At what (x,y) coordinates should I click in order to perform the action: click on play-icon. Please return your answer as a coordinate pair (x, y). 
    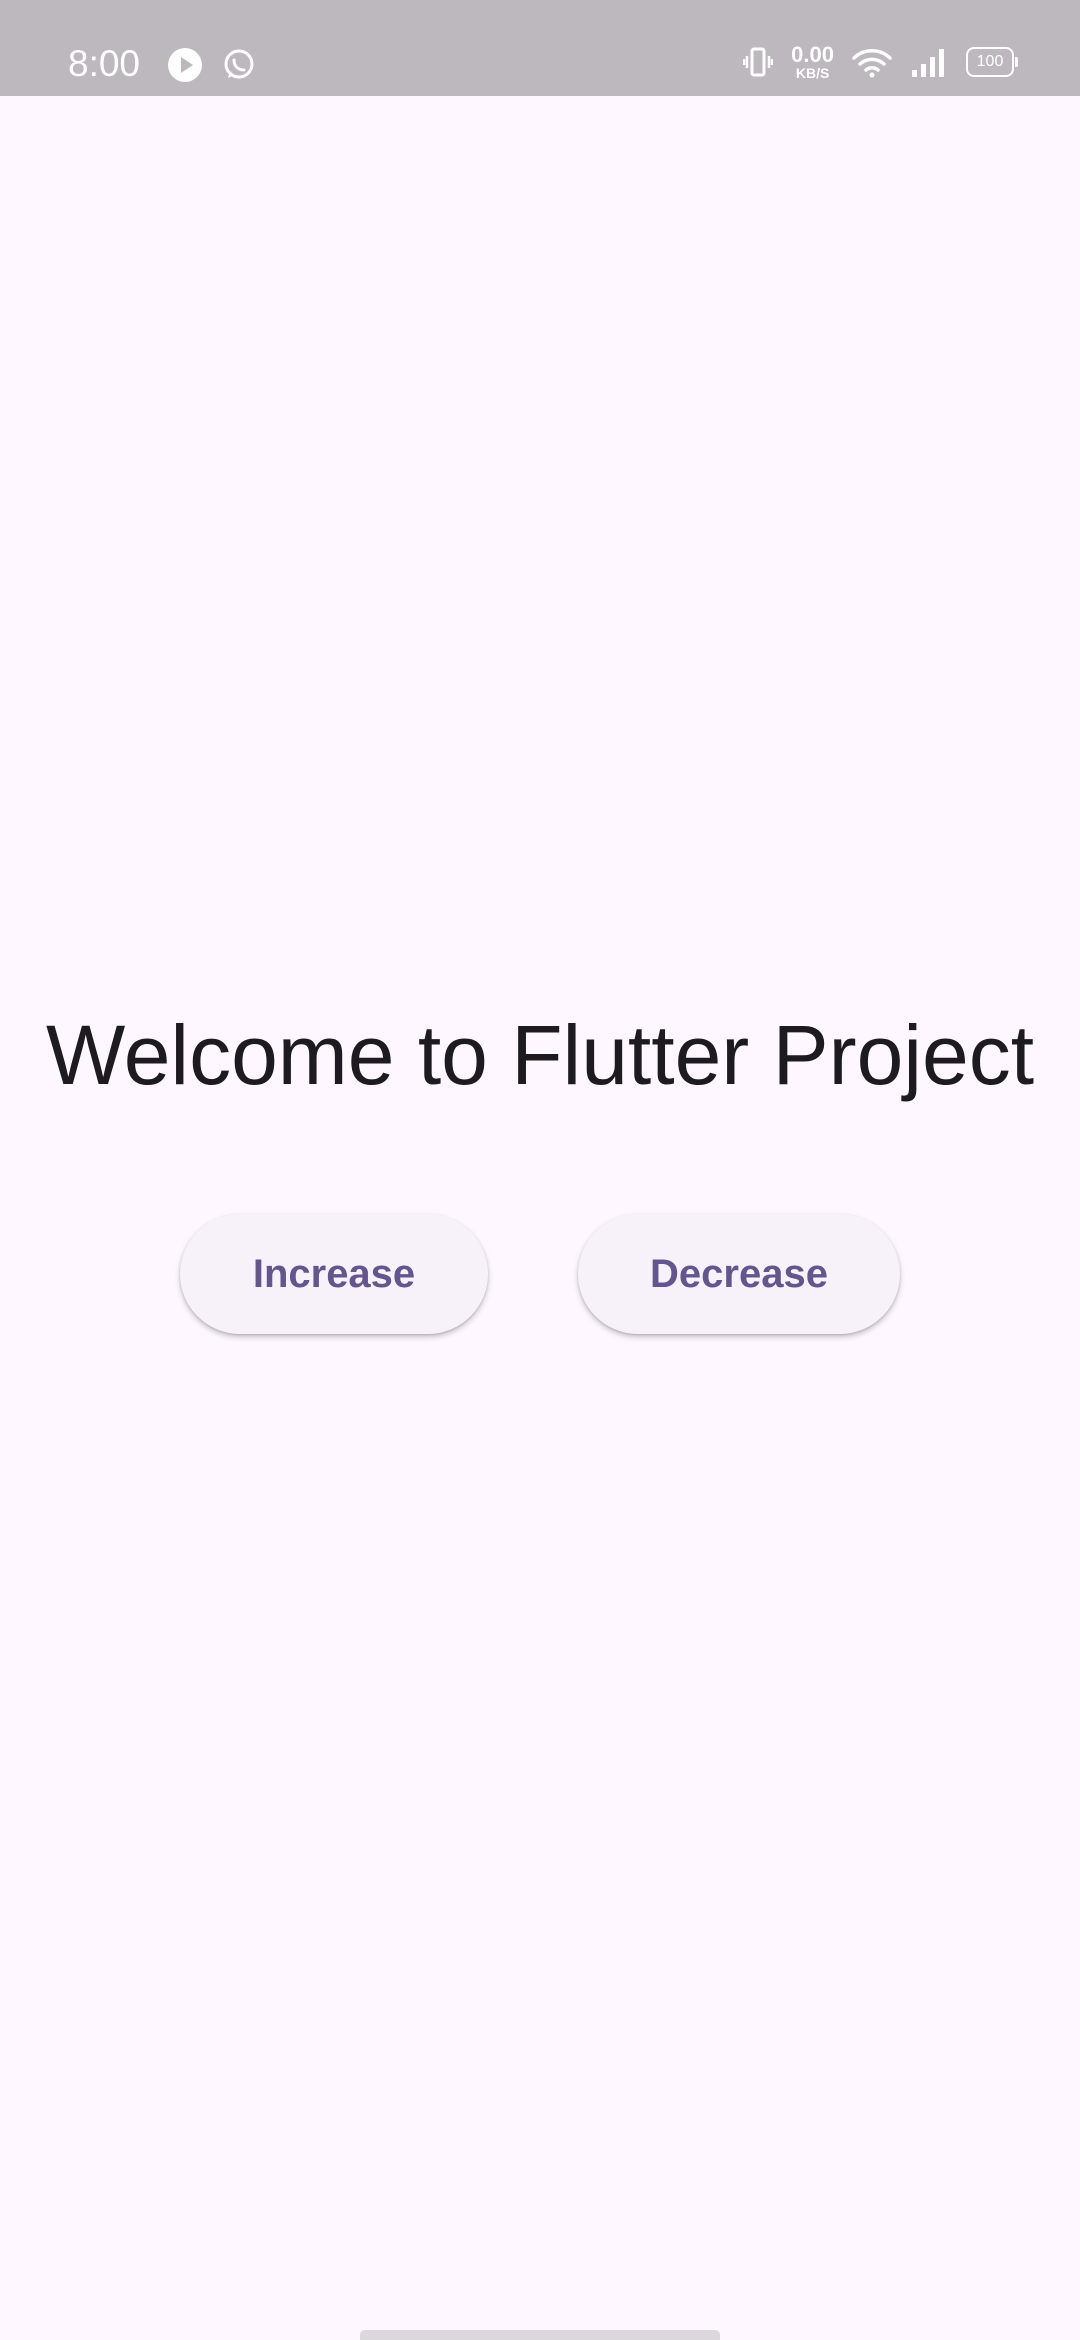
    Looking at the image, I should click on (185, 65).